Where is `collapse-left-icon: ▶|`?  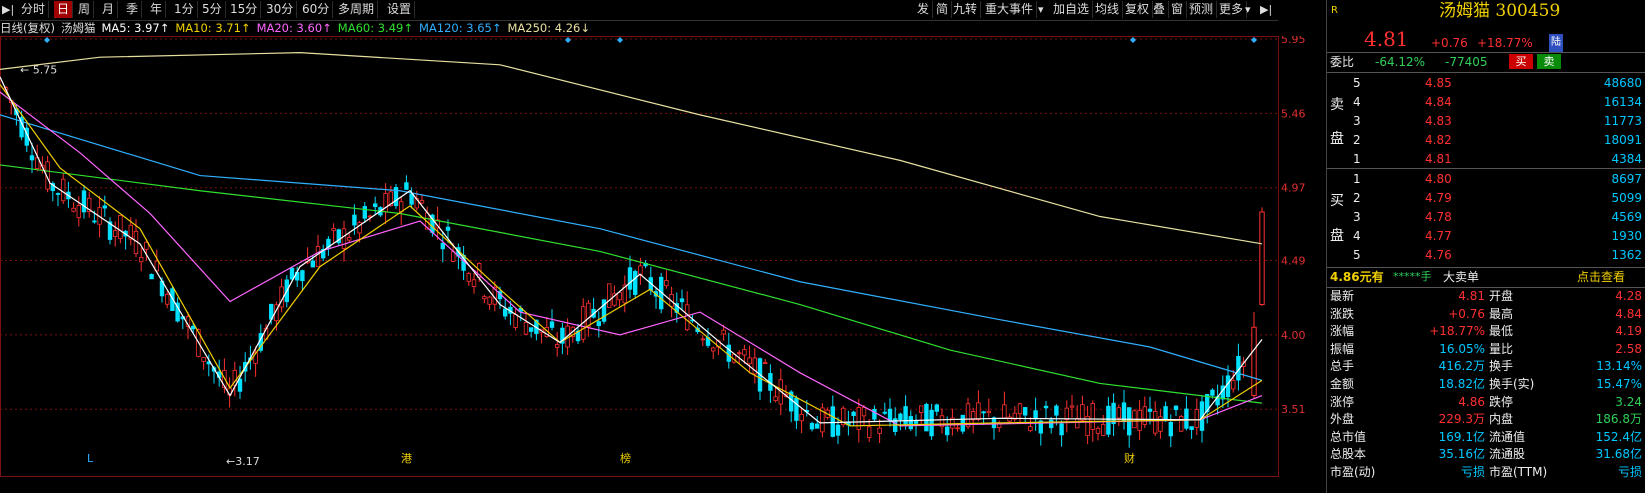
collapse-left-icon: ▶| is located at coordinates (8, 9).